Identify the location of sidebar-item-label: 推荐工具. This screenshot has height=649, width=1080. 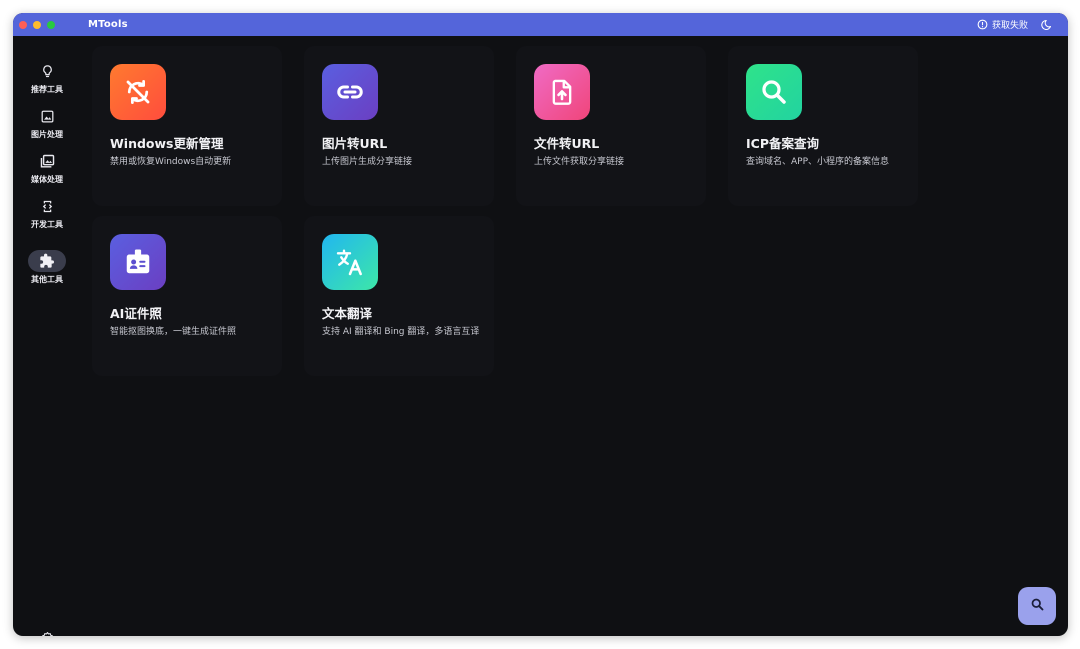
(47, 89).